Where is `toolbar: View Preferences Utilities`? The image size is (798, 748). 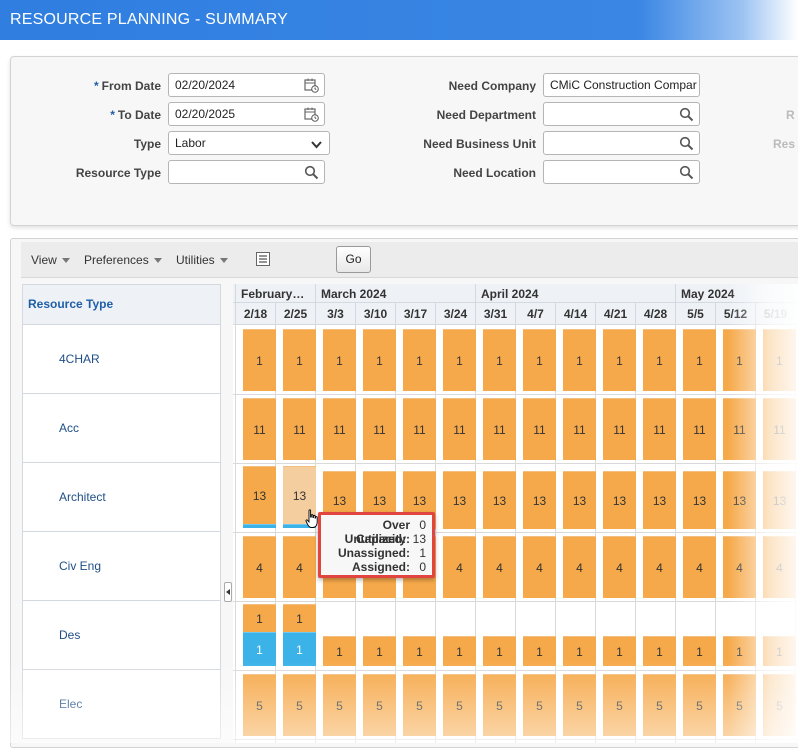
toolbar: View Preferences Utilities is located at coordinates (409, 260).